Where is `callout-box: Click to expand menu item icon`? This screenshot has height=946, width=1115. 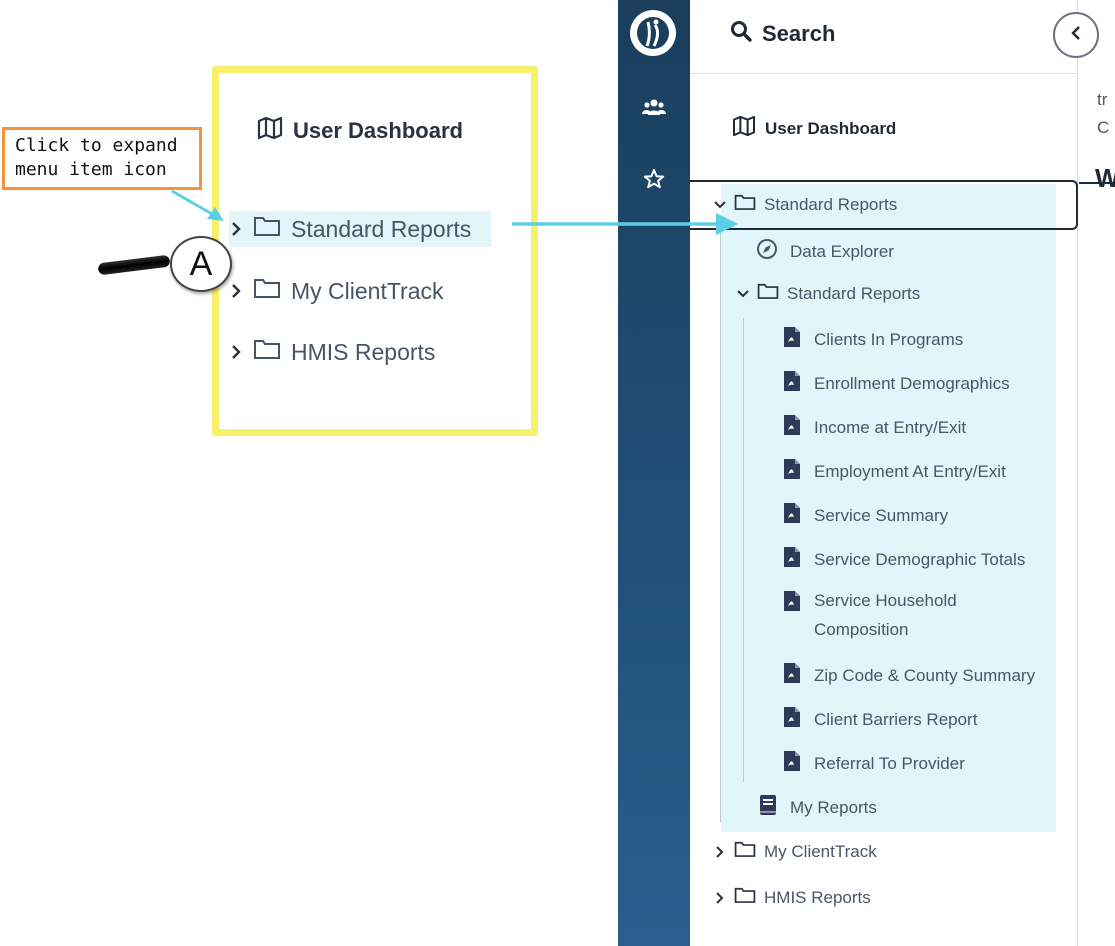
callout-box: Click to expand menu item icon is located at coordinates (102, 158).